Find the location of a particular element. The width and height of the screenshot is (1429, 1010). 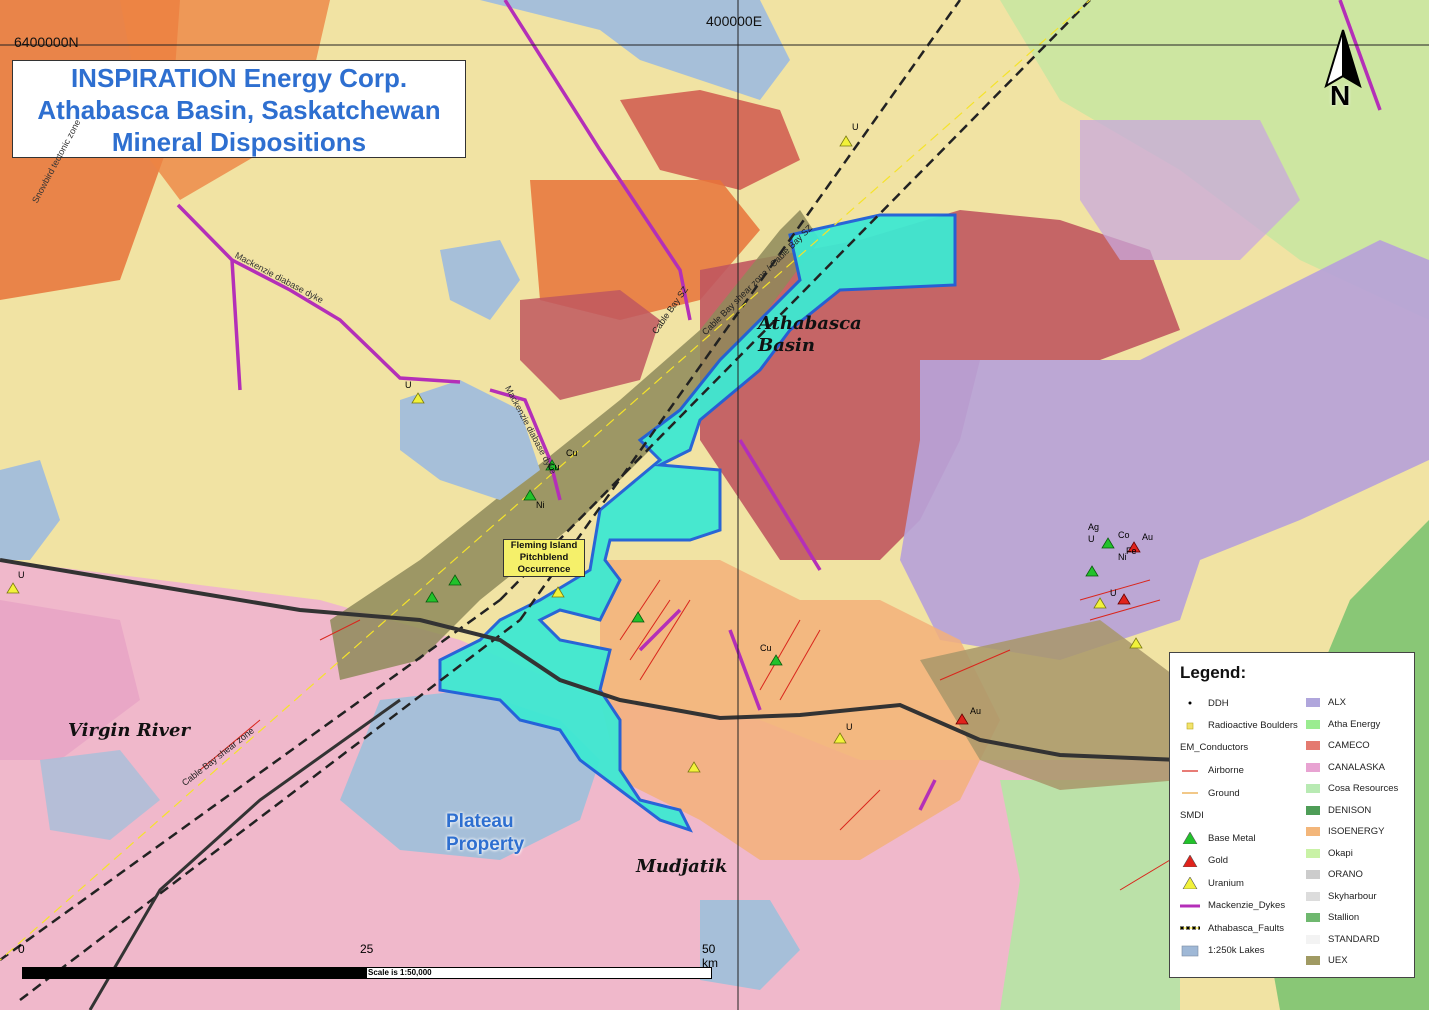

legend-item: Uranium is located at coordinates (1212, 883).